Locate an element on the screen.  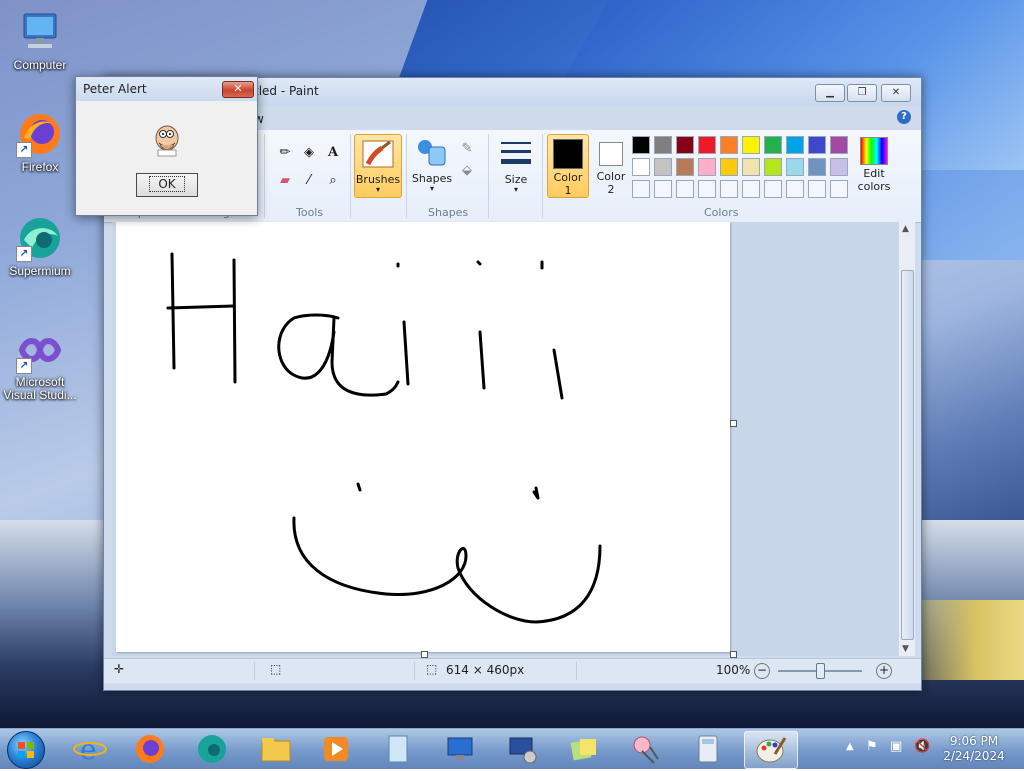
outline-icon: ✎ is located at coordinates (467, 149).